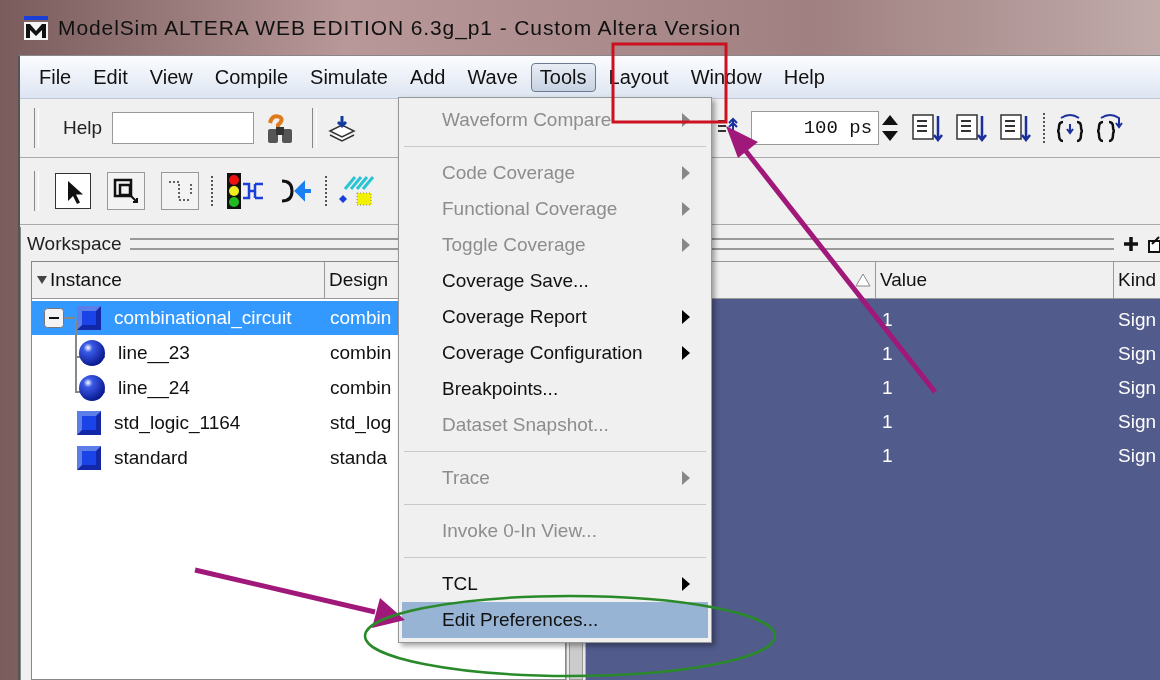 The image size is (1160, 680). Describe the element at coordinates (183, 128) in the screenshot. I see `help-search-field` at that location.